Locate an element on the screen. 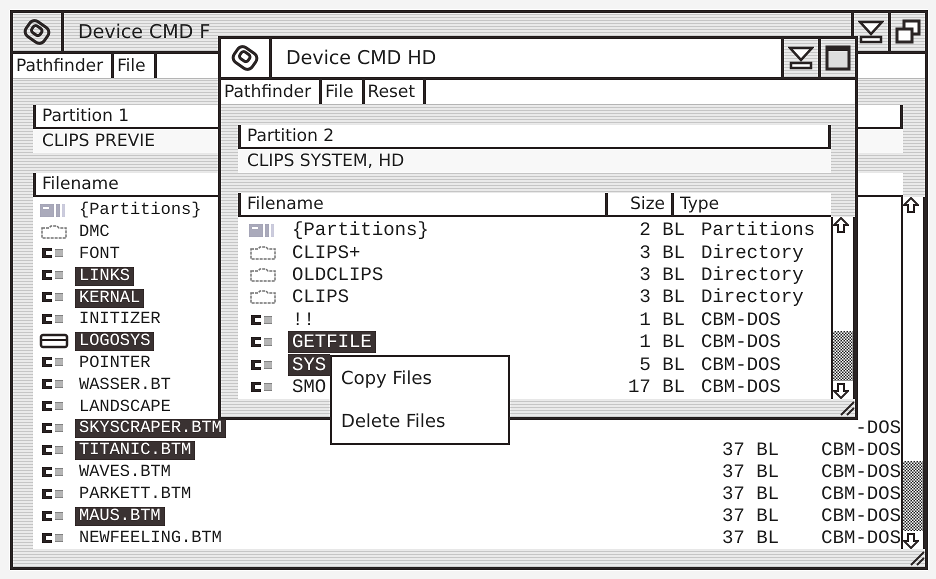 The width and height of the screenshot is (936, 579). file-name: INITIZER is located at coordinates (120, 320).